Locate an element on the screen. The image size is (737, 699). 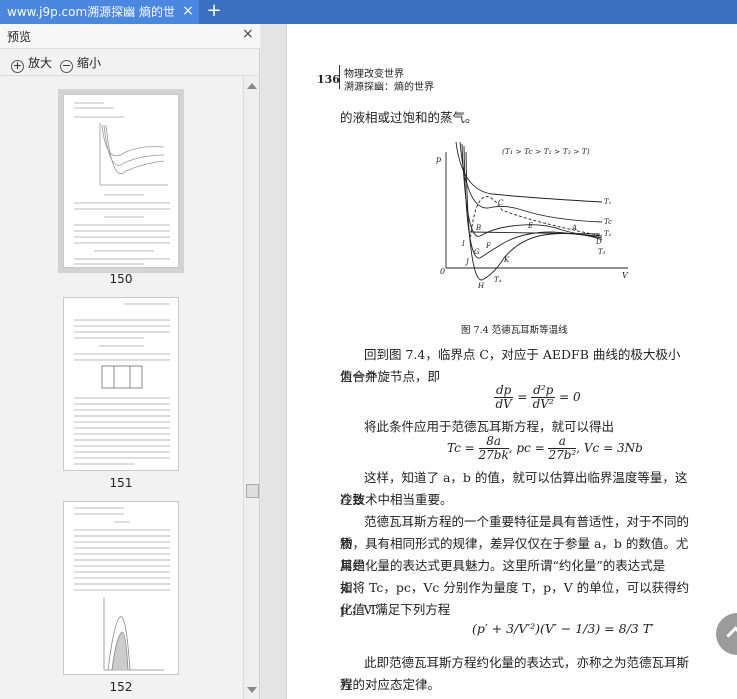
paragraph-3-line-2: 冷技术中相当重要。 is located at coordinates (396, 499).